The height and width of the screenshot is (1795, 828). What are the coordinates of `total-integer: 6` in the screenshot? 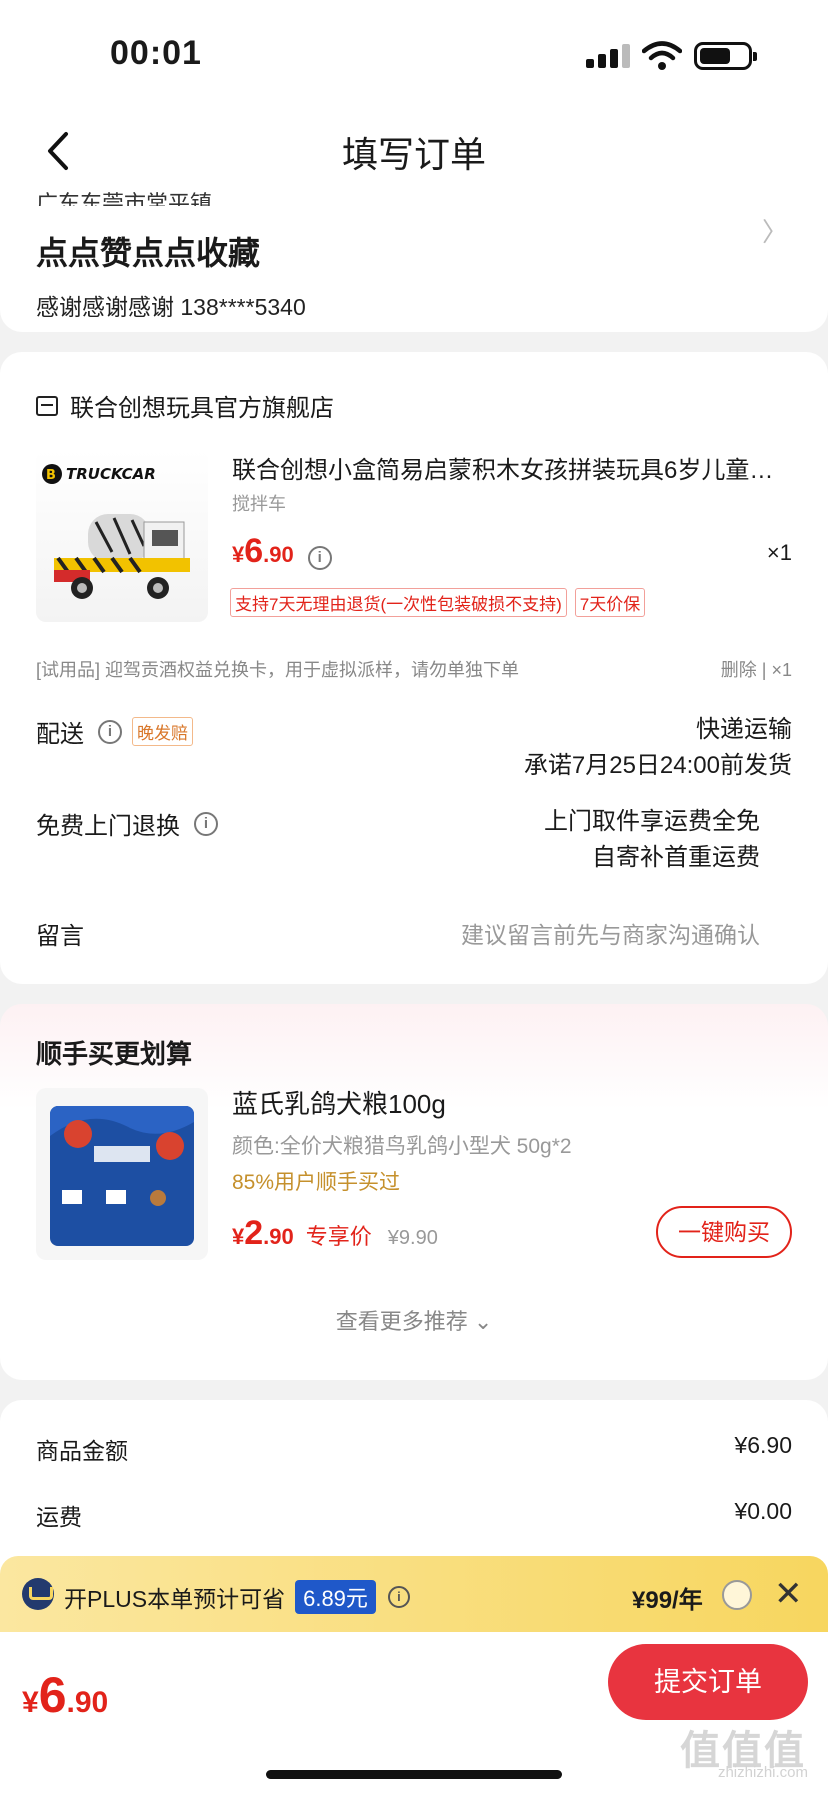 It's located at (52, 1695).